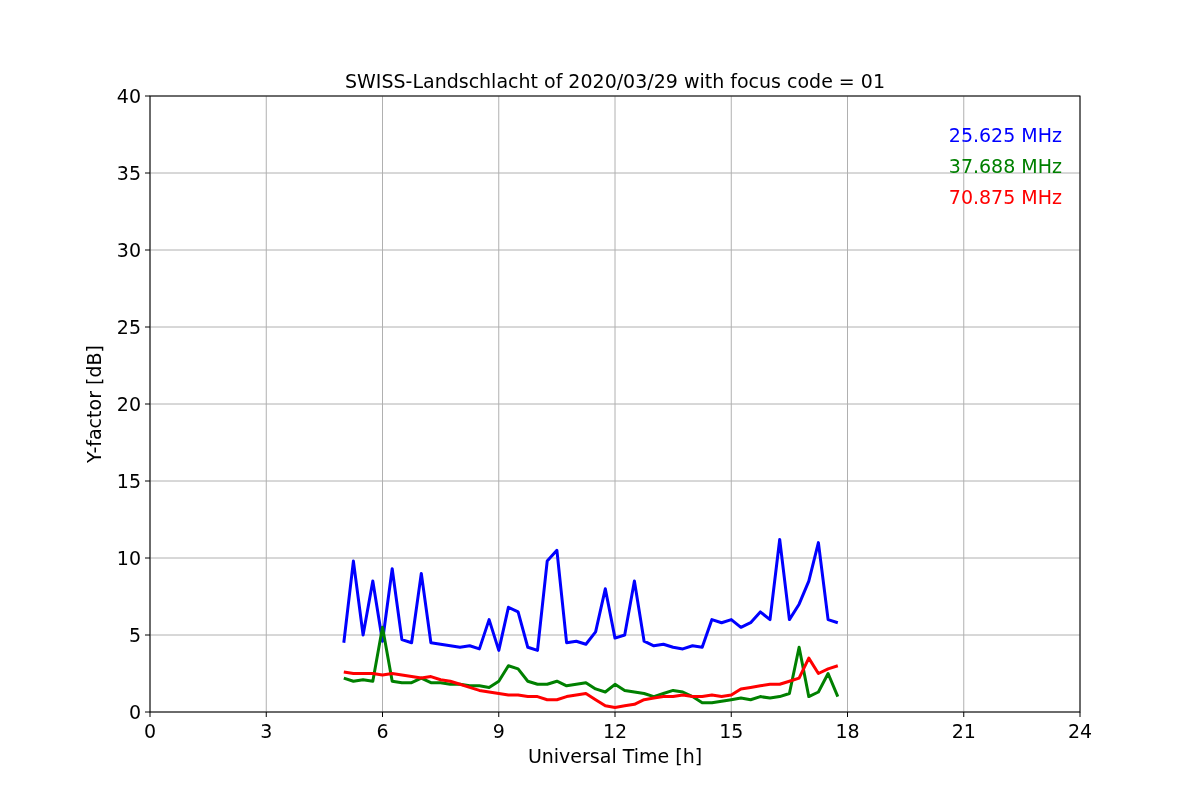  I want to click on x-axis-label: Universal Time [h], so click(615, 756).